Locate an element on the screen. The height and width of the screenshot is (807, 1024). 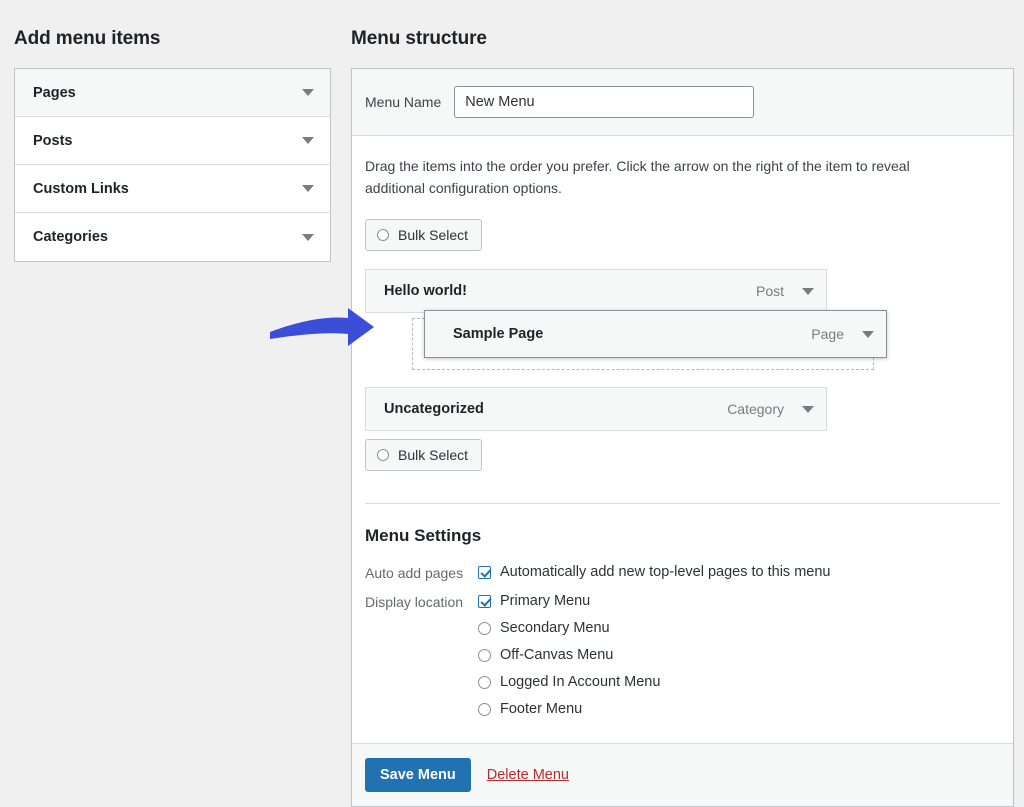
checkbox-label: Primary Menu is located at coordinates (545, 601).